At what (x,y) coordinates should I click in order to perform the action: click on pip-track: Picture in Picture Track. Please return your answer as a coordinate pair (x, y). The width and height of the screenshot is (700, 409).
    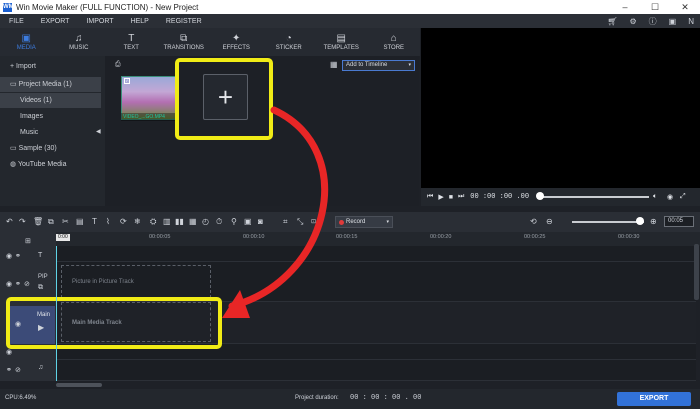
    Looking at the image, I should click on (376, 282).